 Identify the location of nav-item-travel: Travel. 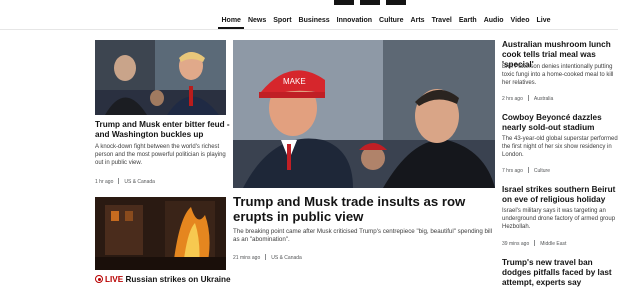
(441, 22).